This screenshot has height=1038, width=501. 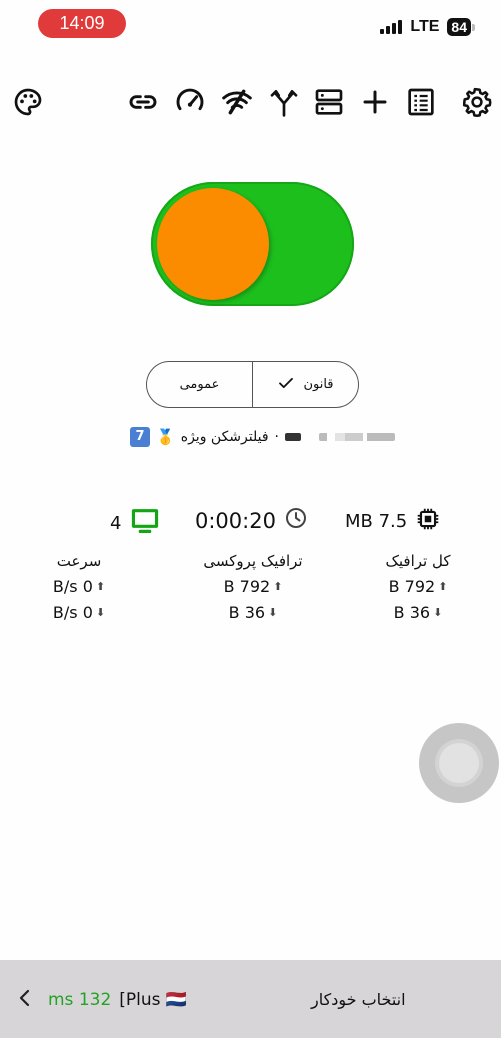 What do you see at coordinates (28, 102) in the screenshot?
I see `palette-icon` at bounding box center [28, 102].